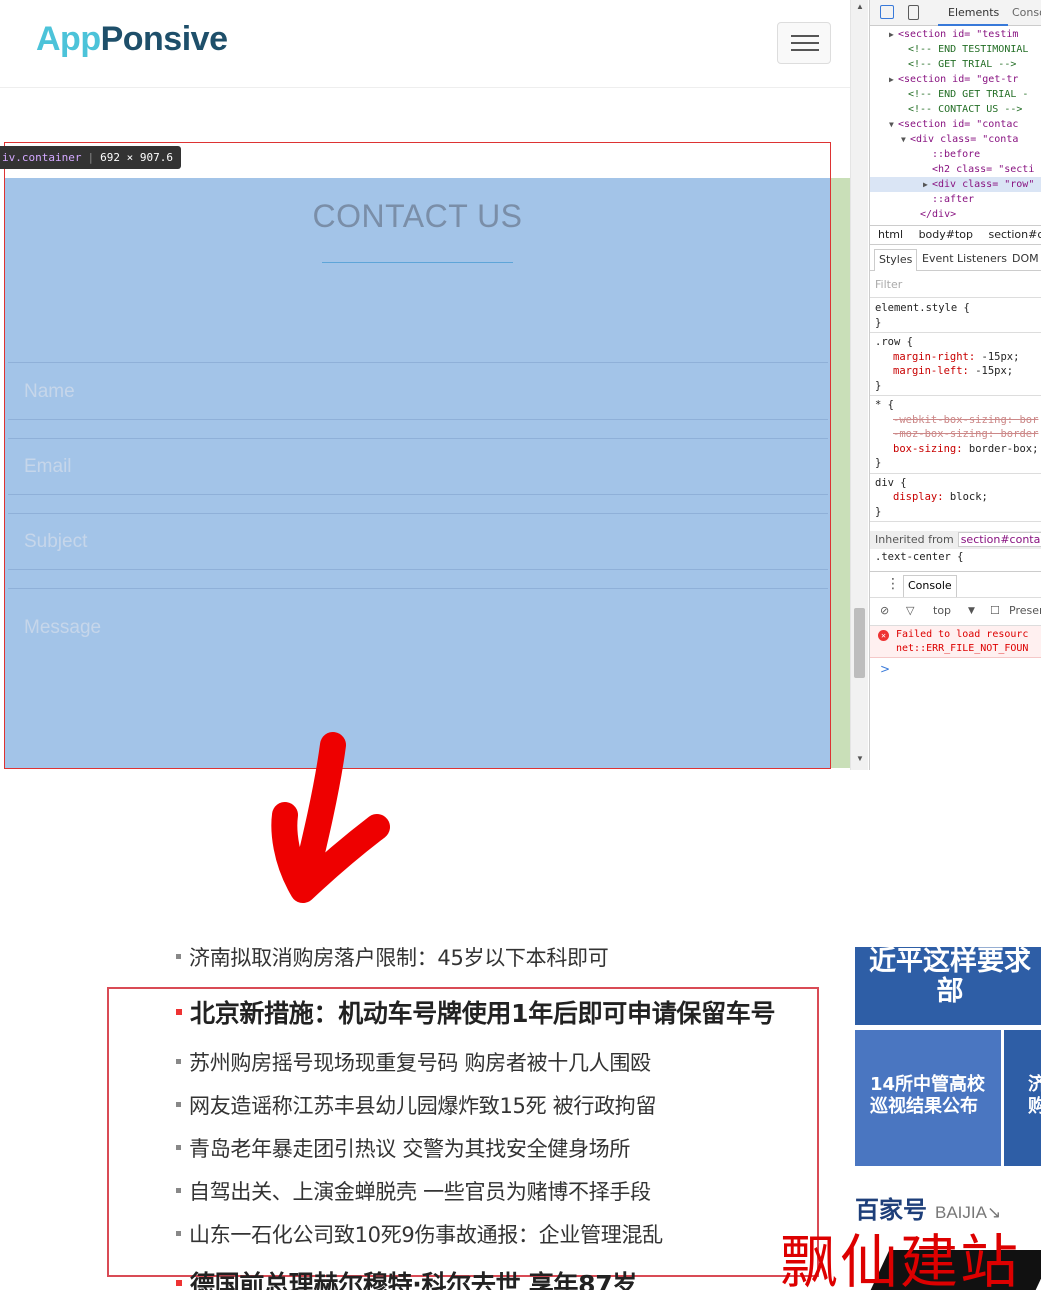 The height and width of the screenshot is (1290, 1041). I want to click on breadcrumb-body: body#top, so click(946, 234).